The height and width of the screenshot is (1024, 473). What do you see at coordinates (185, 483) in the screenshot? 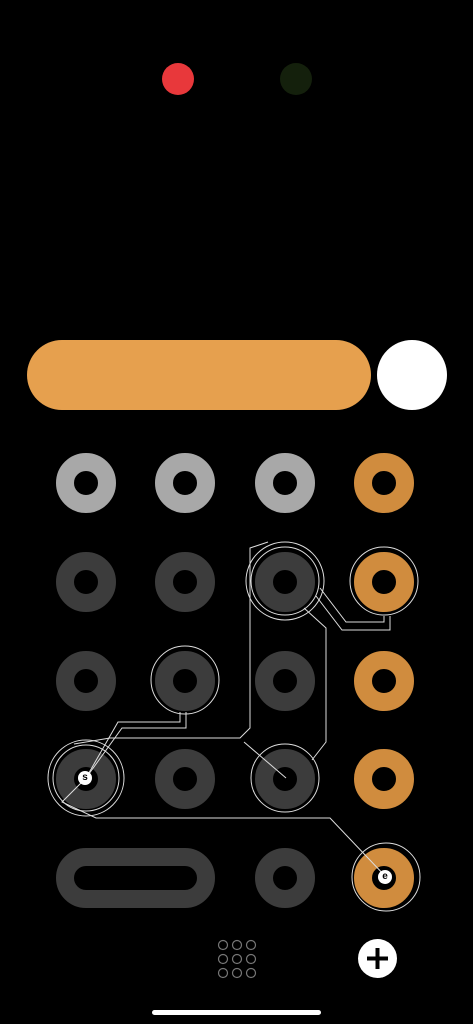
I see `key-r1-c2` at bounding box center [185, 483].